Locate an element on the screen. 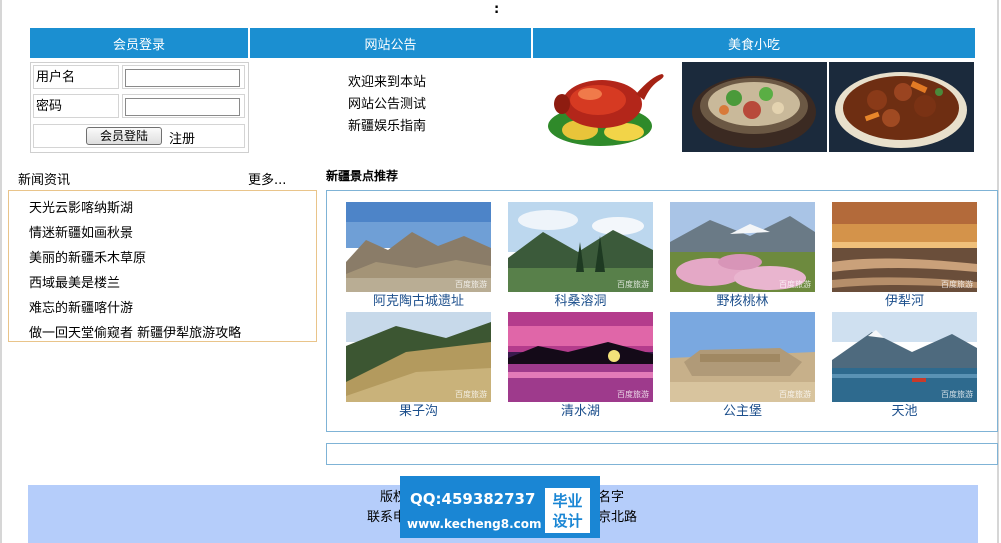 The width and height of the screenshot is (1001, 543). footer-copyright-right: 名字 is located at coordinates (611, 497).